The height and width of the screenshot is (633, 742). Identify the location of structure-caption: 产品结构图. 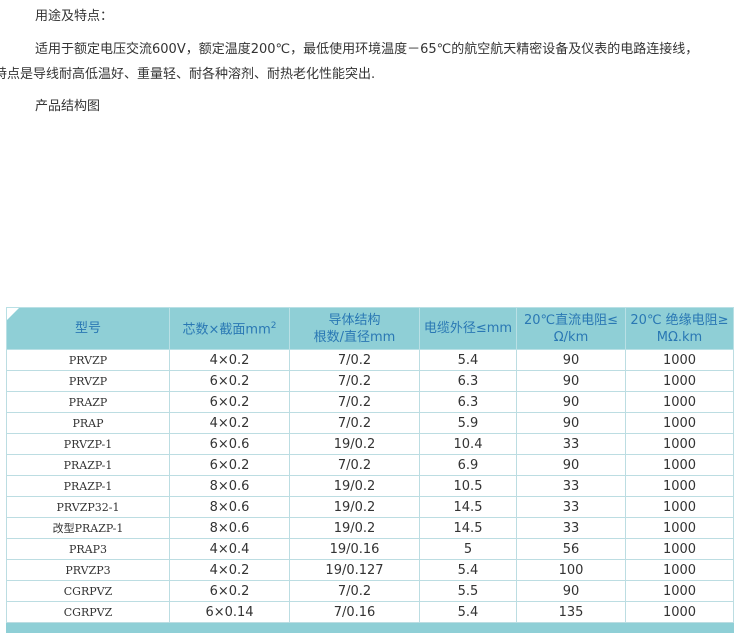
(68, 106).